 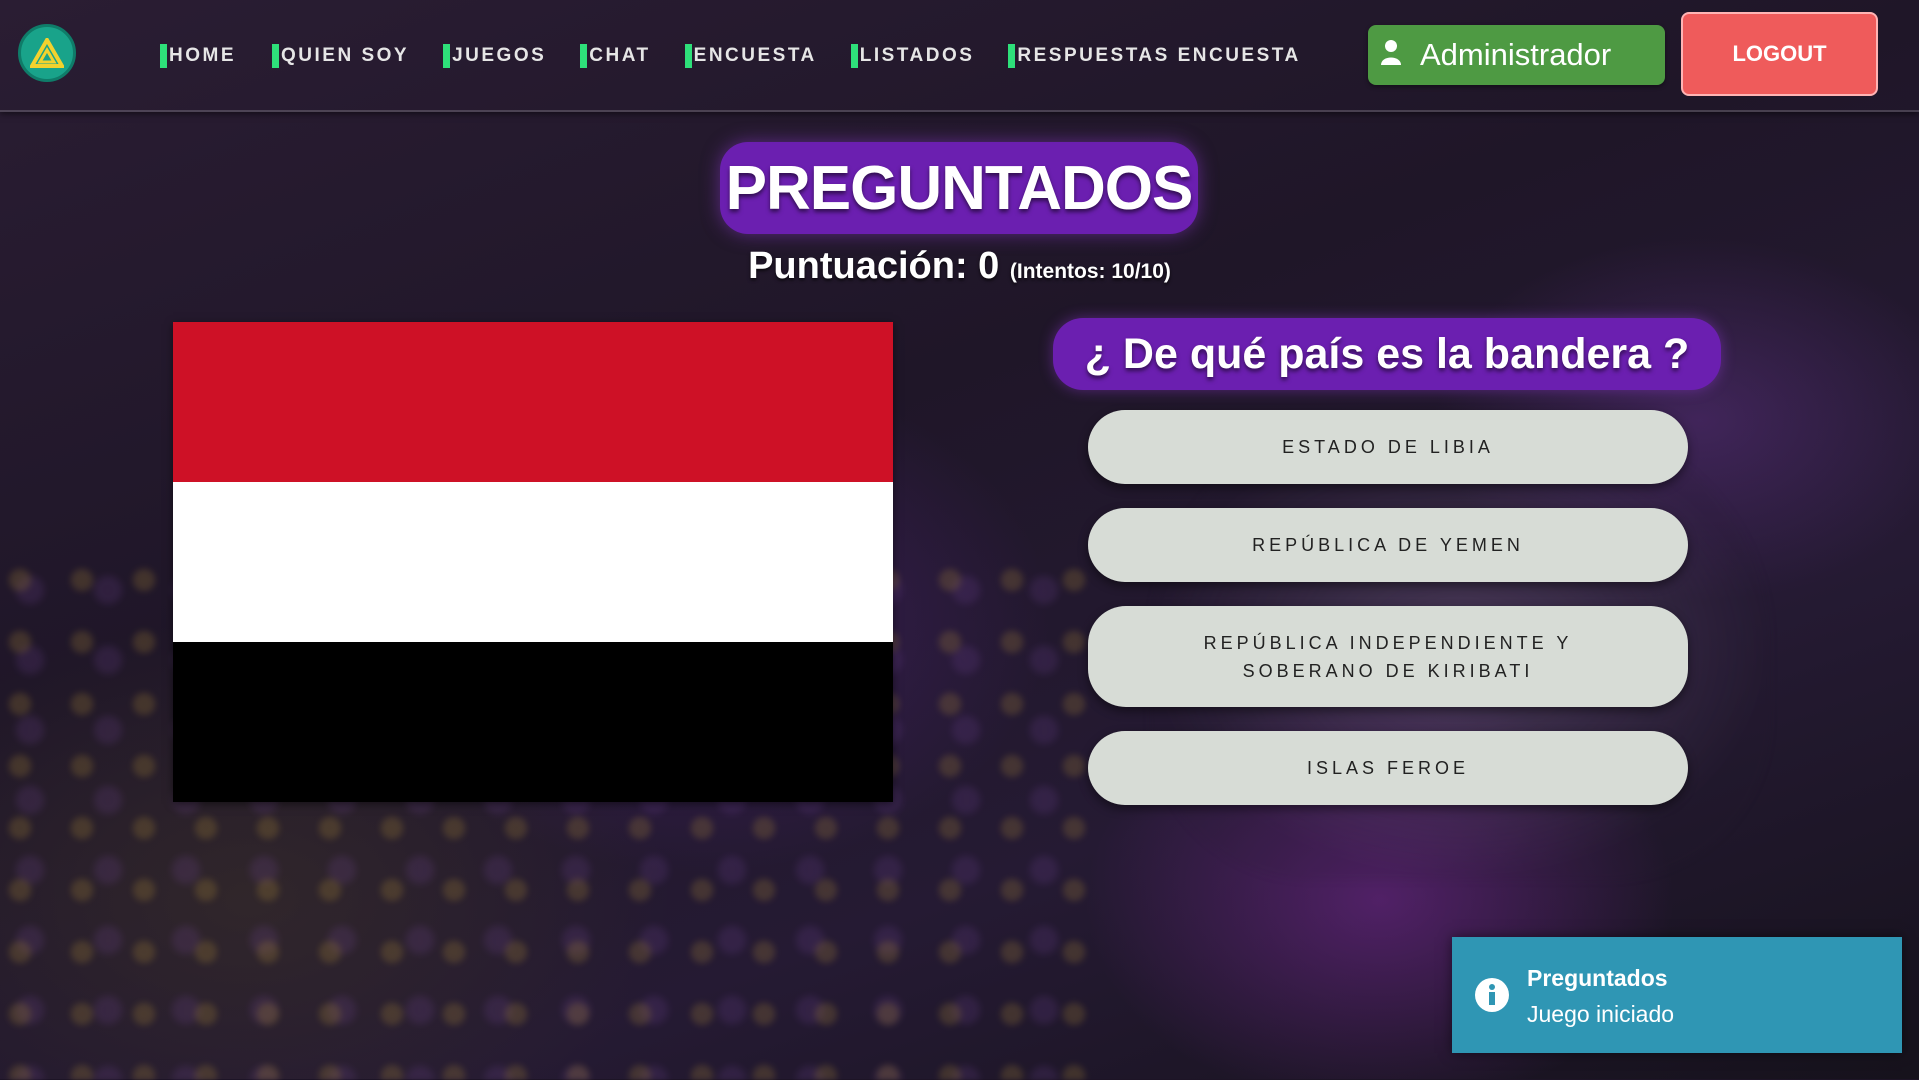 I want to click on score-display: Puntuación: 0 (Intentos: 10/10), so click(x=959, y=266).